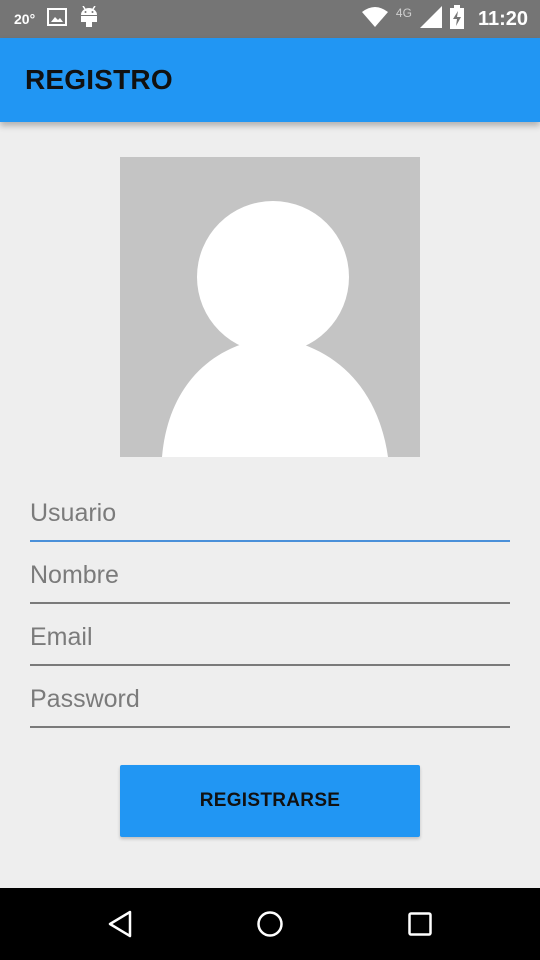 This screenshot has width=540, height=960. I want to click on status-bar-left: 20°, so click(56, 19).